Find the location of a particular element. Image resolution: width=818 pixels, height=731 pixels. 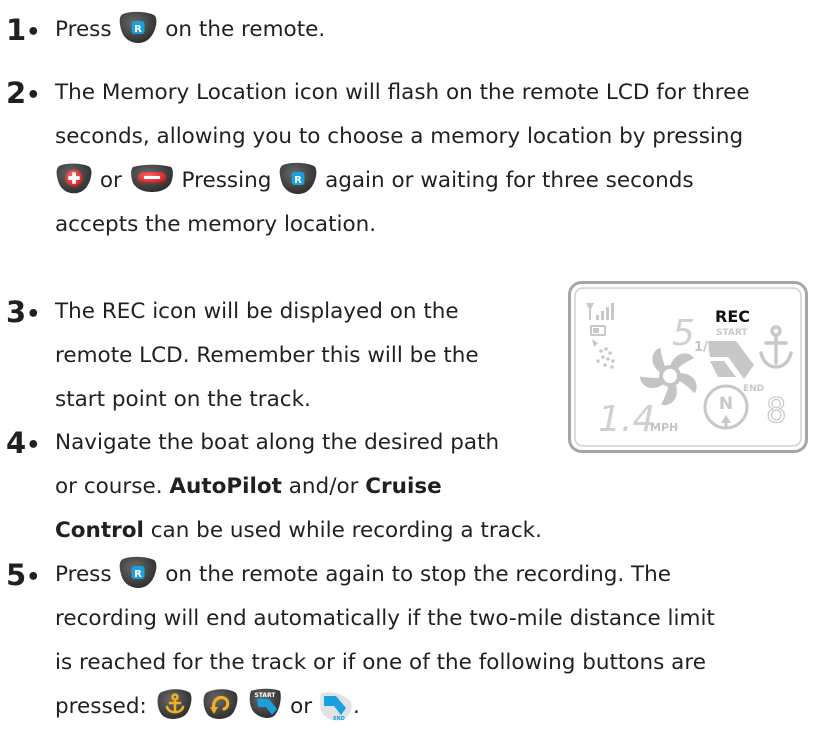

text-segment: and/or is located at coordinates (323, 486).